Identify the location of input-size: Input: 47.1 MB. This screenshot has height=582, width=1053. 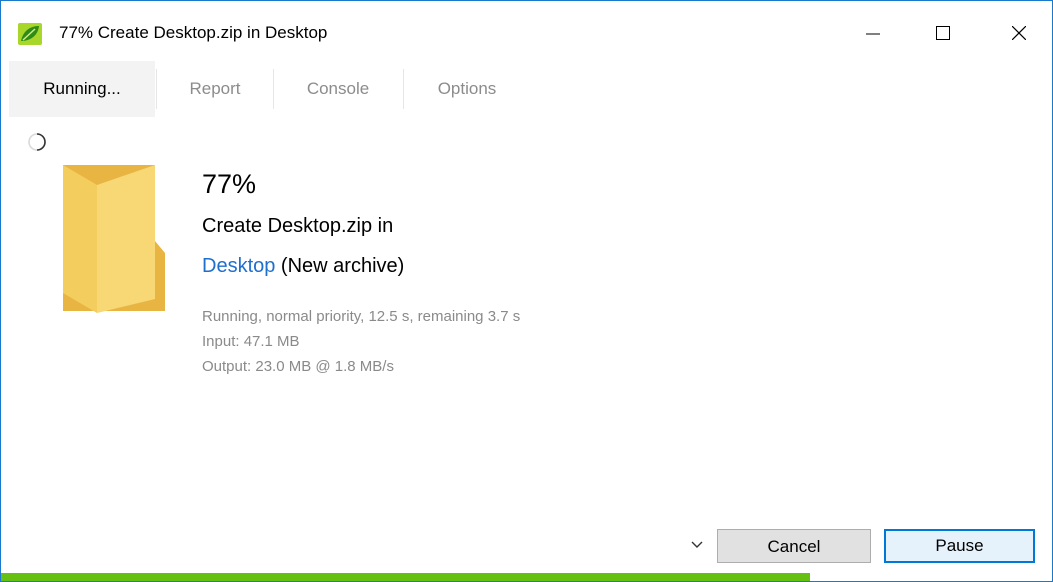
(251, 341).